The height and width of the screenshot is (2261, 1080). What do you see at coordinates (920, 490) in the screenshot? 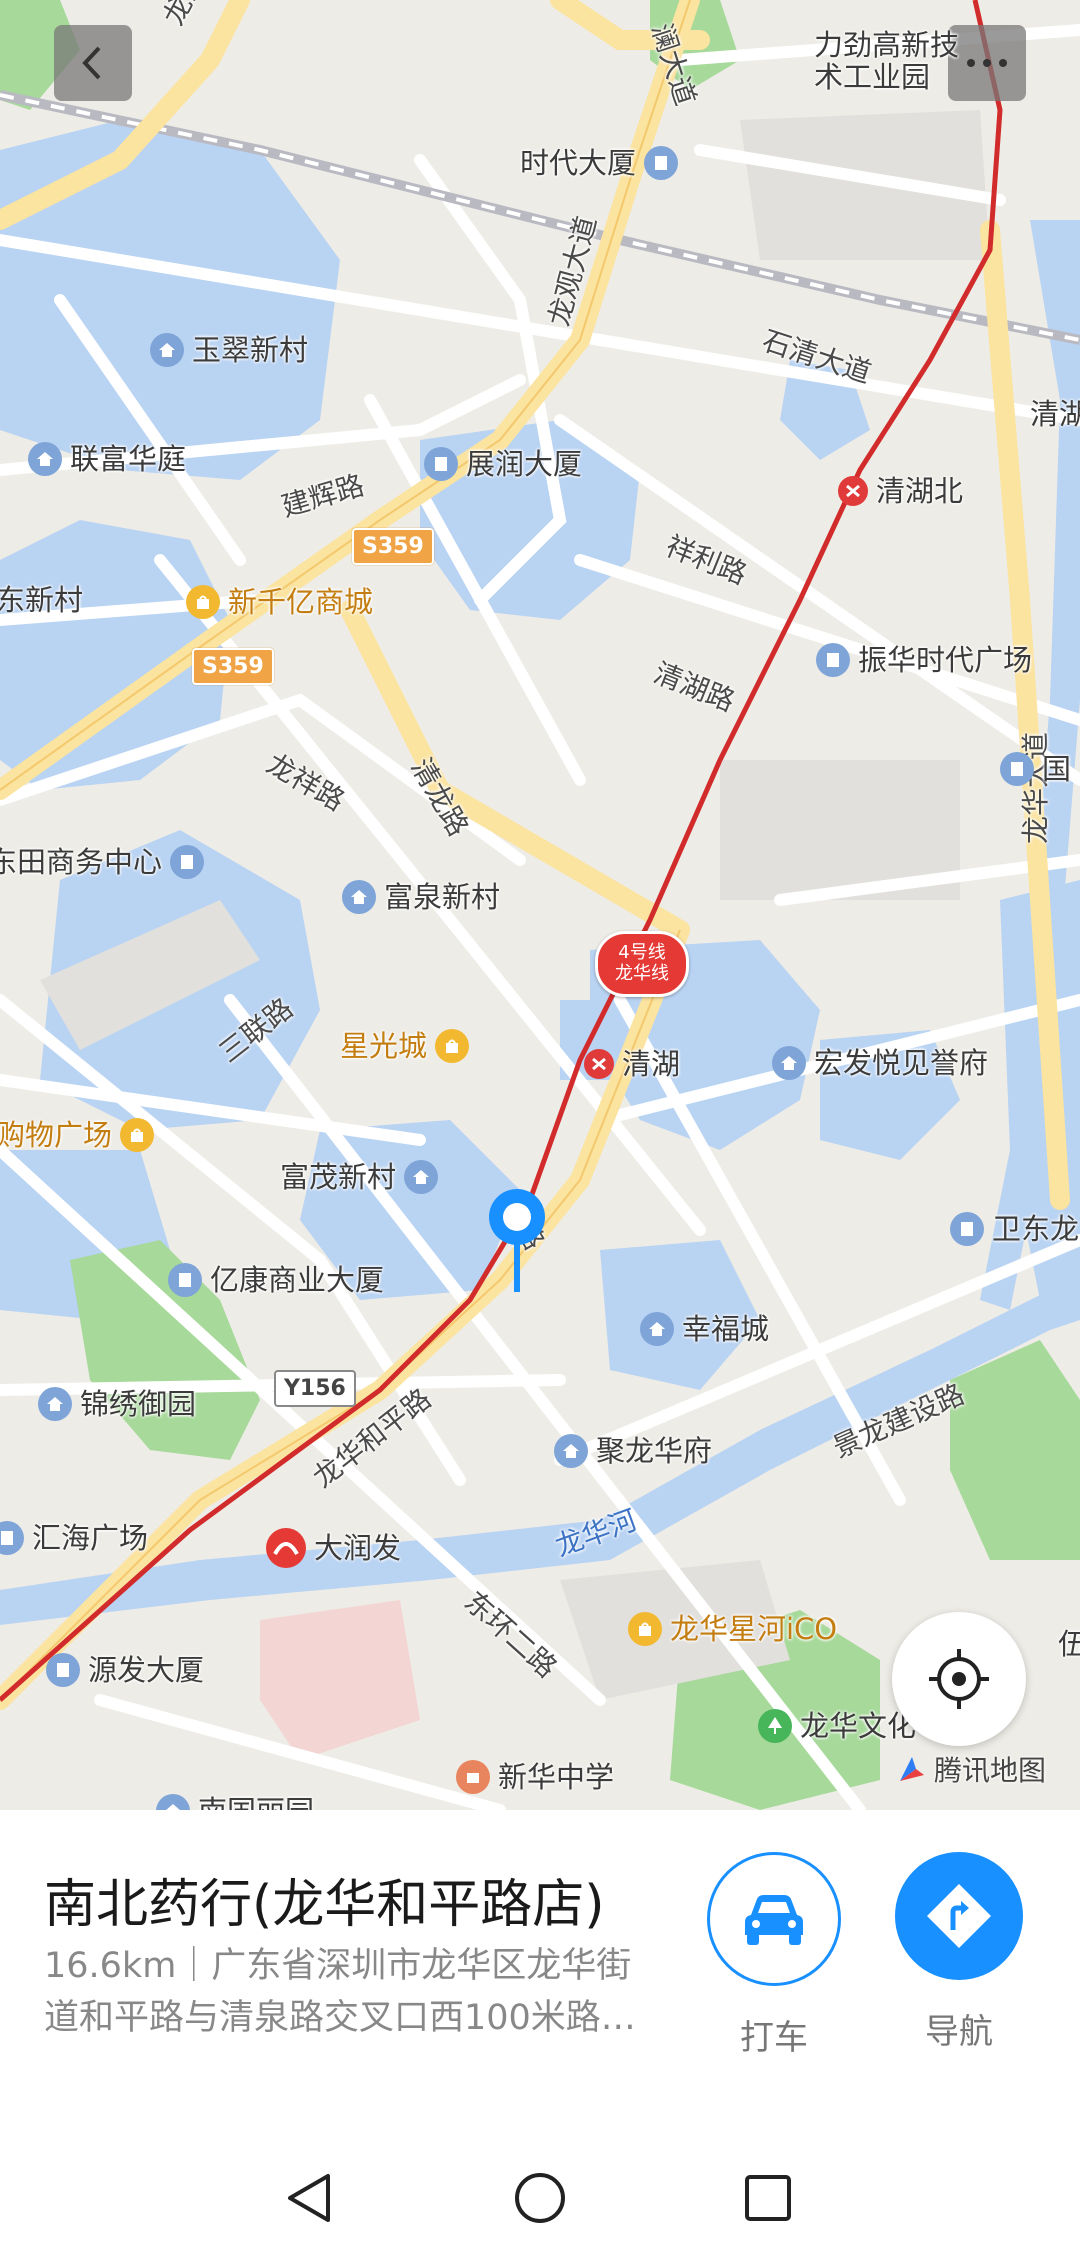
I see `place-label-text: 清湖北` at bounding box center [920, 490].